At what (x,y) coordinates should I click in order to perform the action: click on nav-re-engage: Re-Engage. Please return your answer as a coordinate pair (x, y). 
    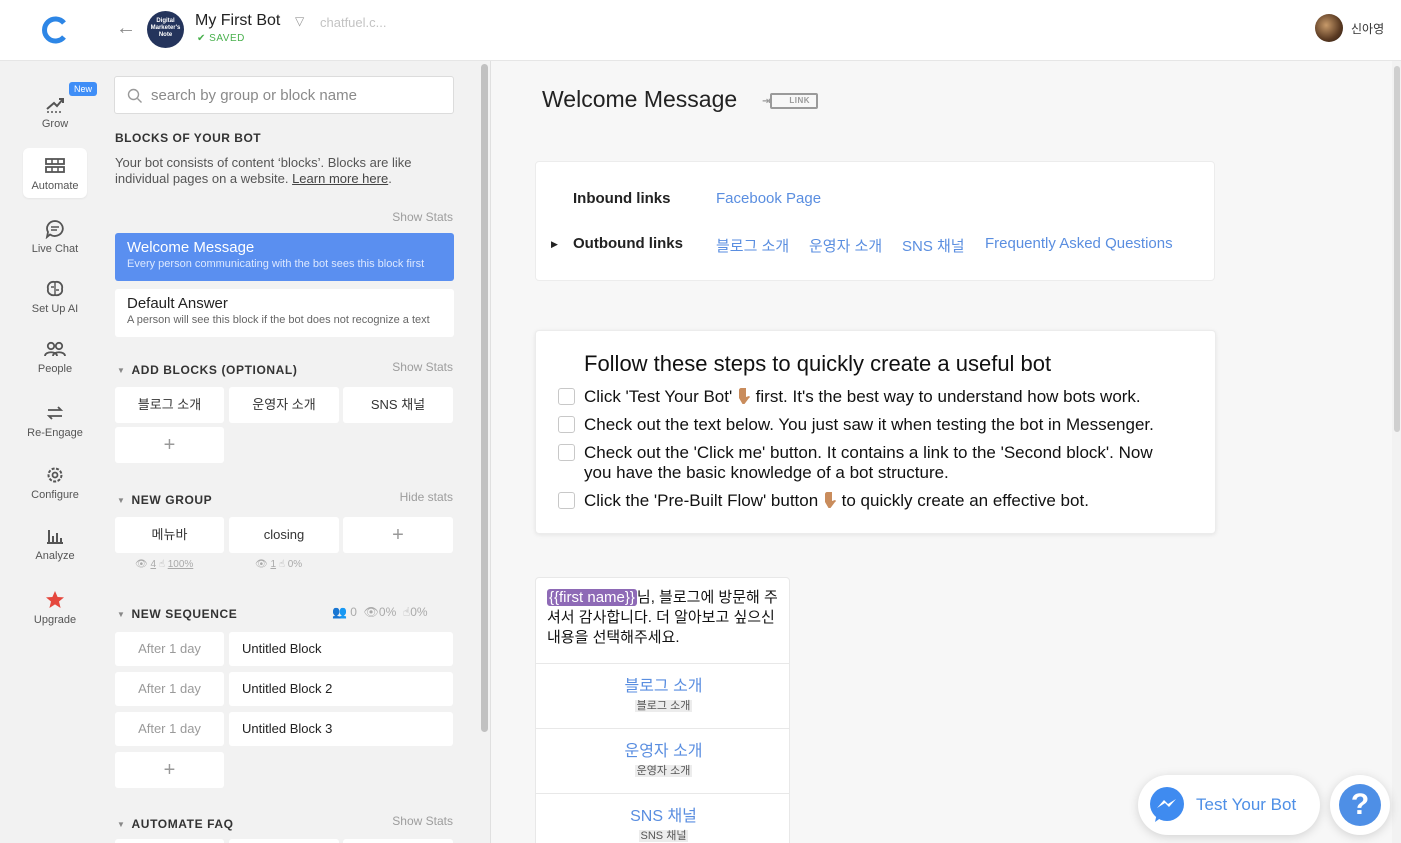
    Looking at the image, I should click on (55, 423).